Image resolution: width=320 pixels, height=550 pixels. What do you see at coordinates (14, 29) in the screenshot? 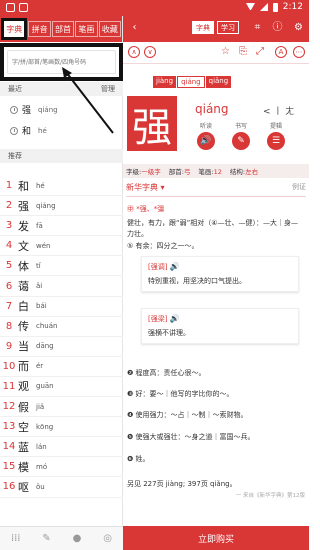
I see `tab-zidian: 字典` at bounding box center [14, 29].